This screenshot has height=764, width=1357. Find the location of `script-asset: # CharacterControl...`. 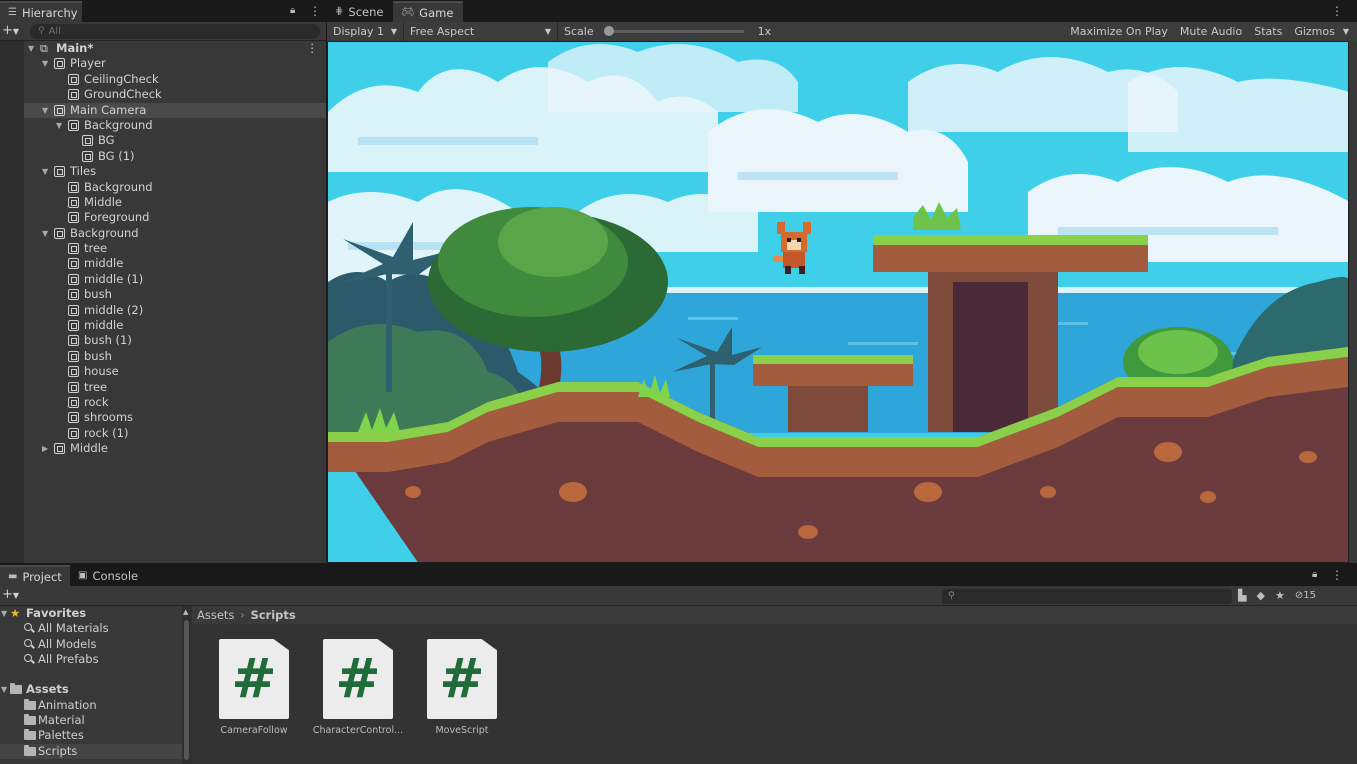

script-asset: # CharacterControl... is located at coordinates (358, 687).